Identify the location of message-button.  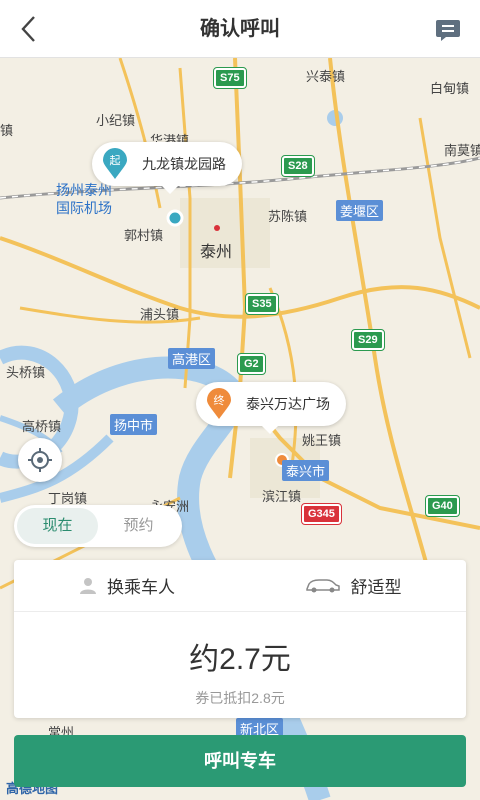
(448, 30).